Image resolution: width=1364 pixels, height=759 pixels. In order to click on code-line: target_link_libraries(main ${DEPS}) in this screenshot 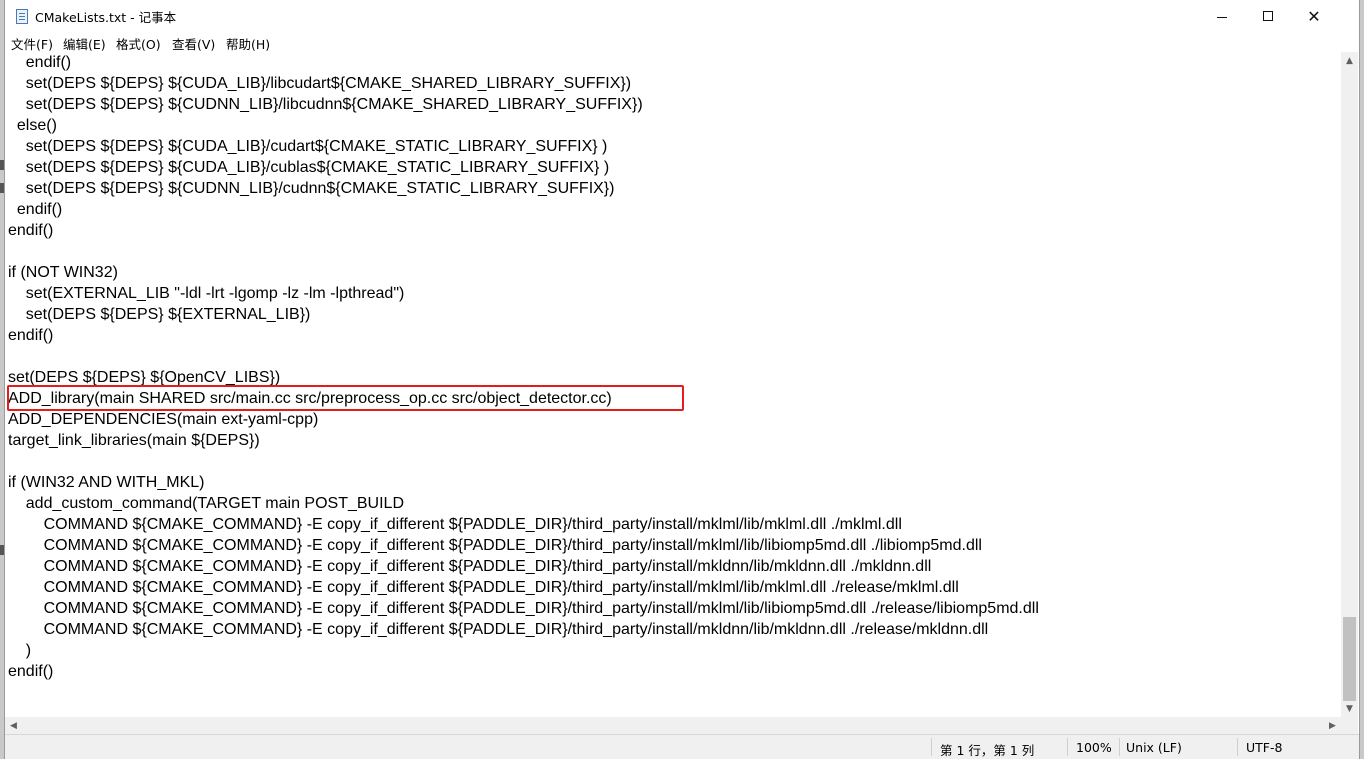, I will do `click(134, 440)`.